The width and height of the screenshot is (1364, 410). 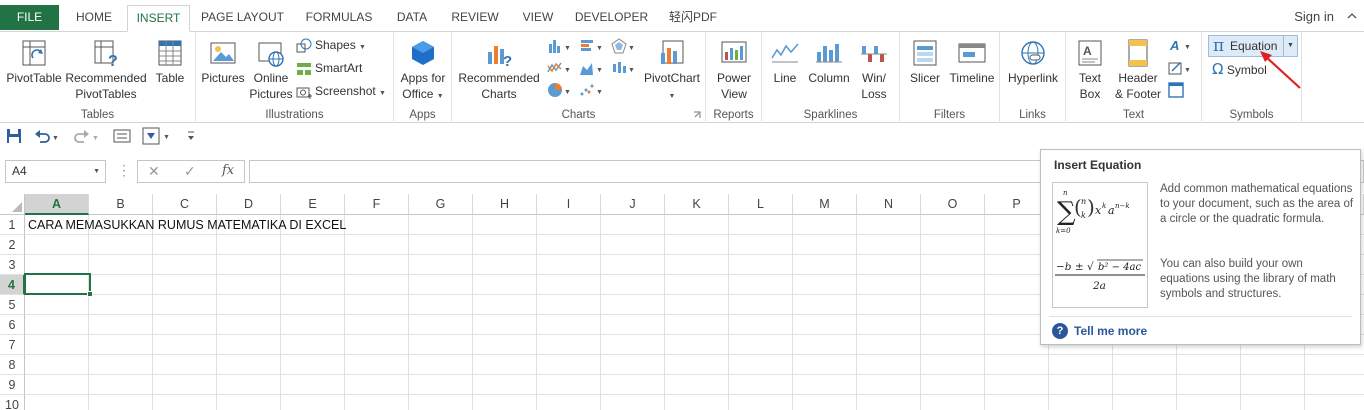 I want to click on online-pictures-icon, so click(x=271, y=54).